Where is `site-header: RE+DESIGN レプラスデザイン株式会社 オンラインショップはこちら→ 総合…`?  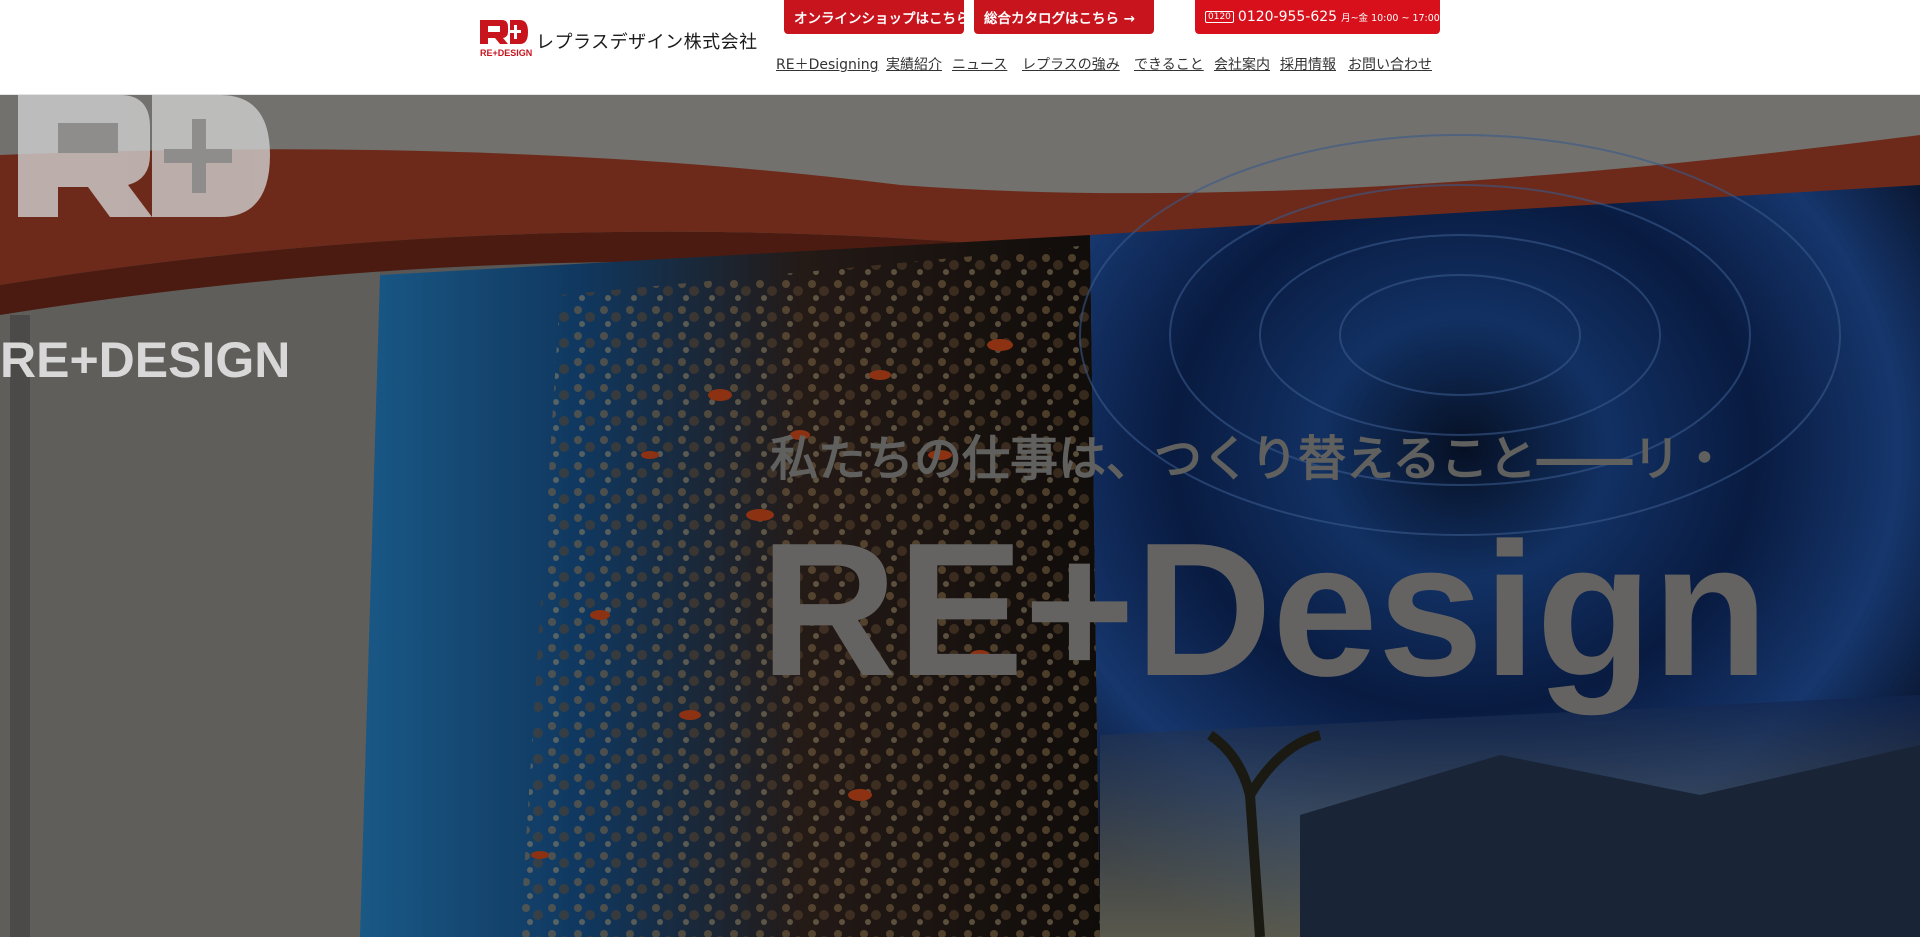
site-header: RE+DESIGN レプラスデザイン株式会社 オンラインショップはこちら→ 総合… is located at coordinates (960, 47).